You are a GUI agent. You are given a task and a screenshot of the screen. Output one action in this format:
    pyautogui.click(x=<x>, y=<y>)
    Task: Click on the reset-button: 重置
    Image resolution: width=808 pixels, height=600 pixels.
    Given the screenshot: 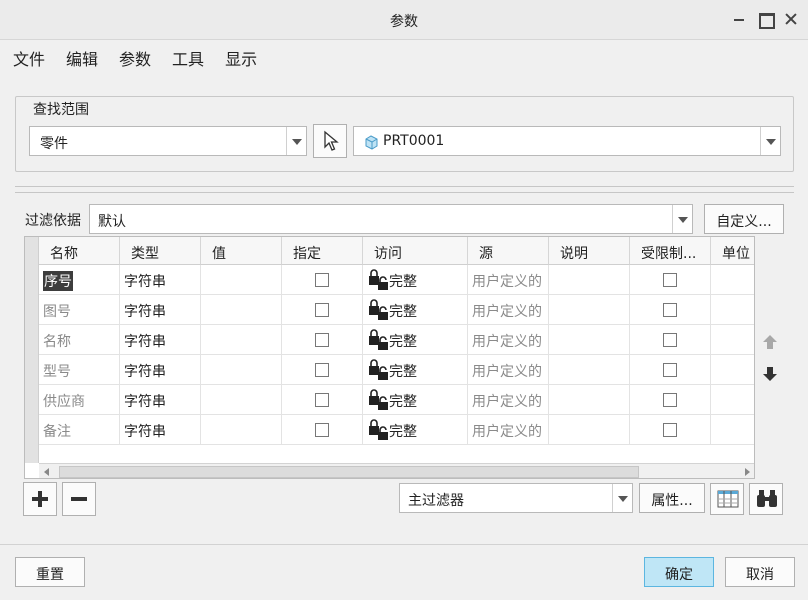 What is the action you would take?
    pyautogui.click(x=50, y=572)
    